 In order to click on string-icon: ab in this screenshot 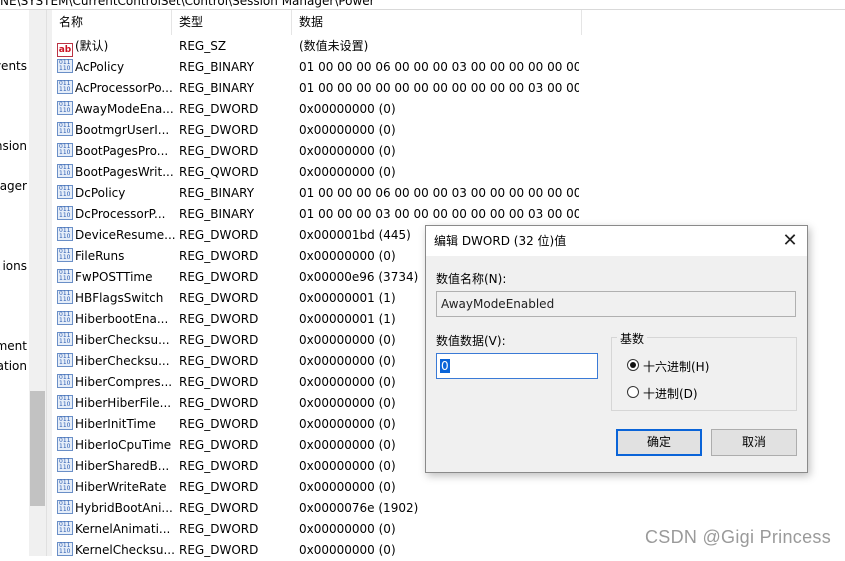, I will do `click(65, 50)`.